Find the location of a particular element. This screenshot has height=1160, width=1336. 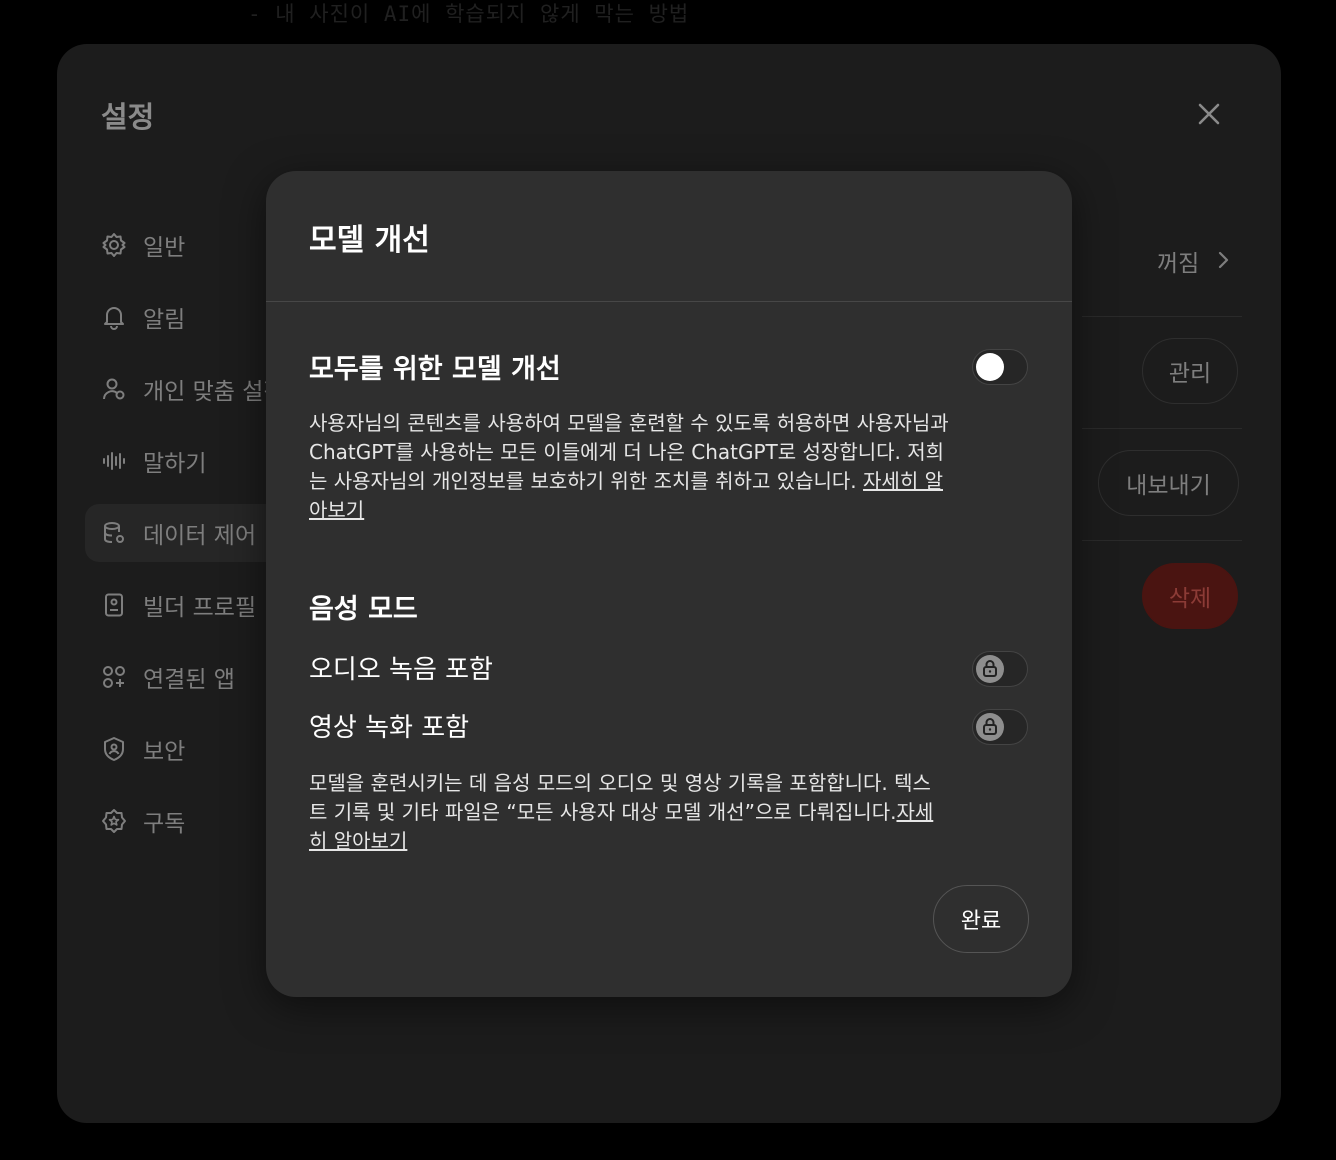

improve-for-everyone-label: 모두를 위한 모델 개선 is located at coordinates (435, 369).